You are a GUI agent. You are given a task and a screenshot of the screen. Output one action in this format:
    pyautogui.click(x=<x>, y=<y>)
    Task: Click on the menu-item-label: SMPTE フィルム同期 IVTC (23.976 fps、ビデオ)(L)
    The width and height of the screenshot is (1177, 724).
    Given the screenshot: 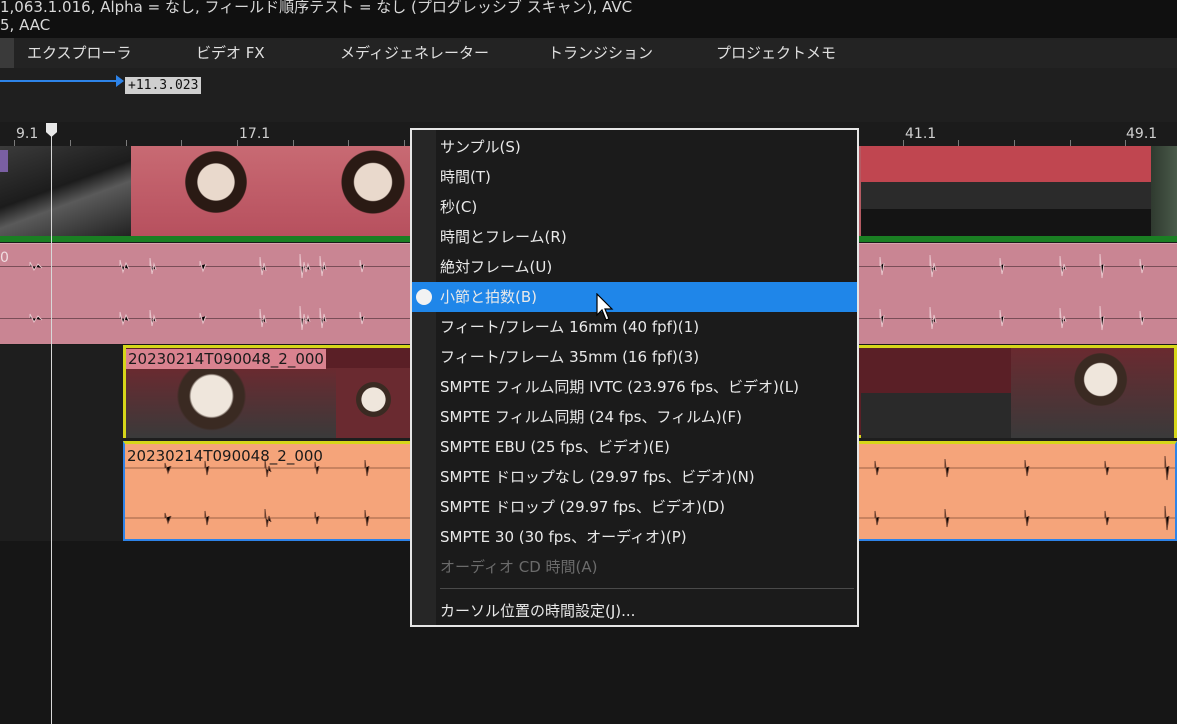 What is the action you would take?
    pyautogui.click(x=619, y=387)
    